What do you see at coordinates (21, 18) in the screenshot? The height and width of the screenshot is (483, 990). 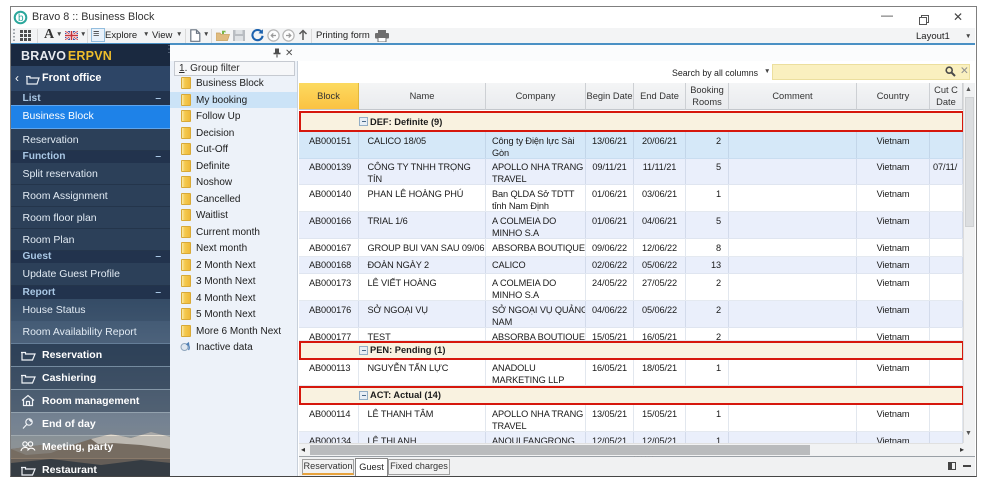 I see `svg-text: b` at bounding box center [21, 18].